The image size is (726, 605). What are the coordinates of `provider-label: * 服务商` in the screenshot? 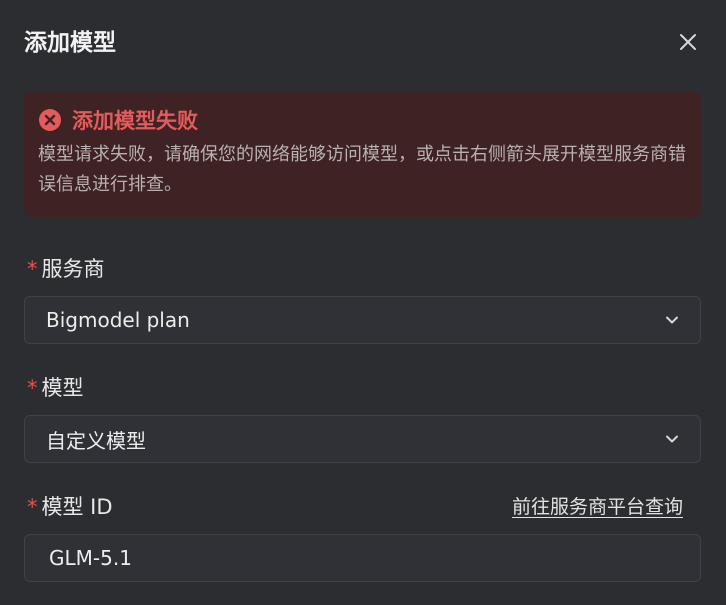 It's located at (66, 269).